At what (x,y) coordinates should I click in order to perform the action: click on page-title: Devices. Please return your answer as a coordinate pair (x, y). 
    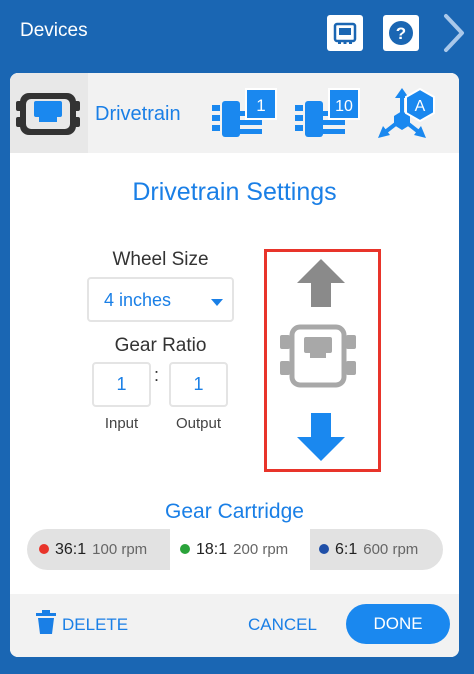
    Looking at the image, I should click on (54, 30).